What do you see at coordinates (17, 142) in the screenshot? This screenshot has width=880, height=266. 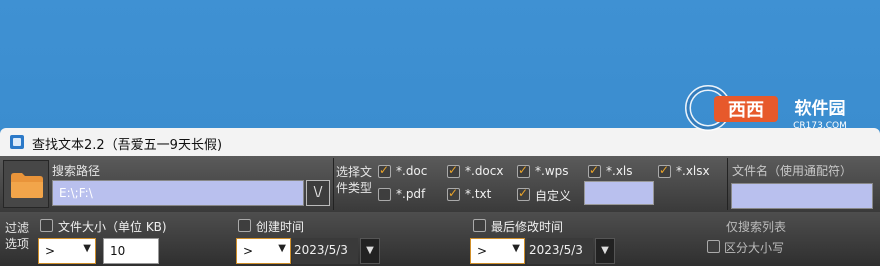 I see `app-icon` at bounding box center [17, 142].